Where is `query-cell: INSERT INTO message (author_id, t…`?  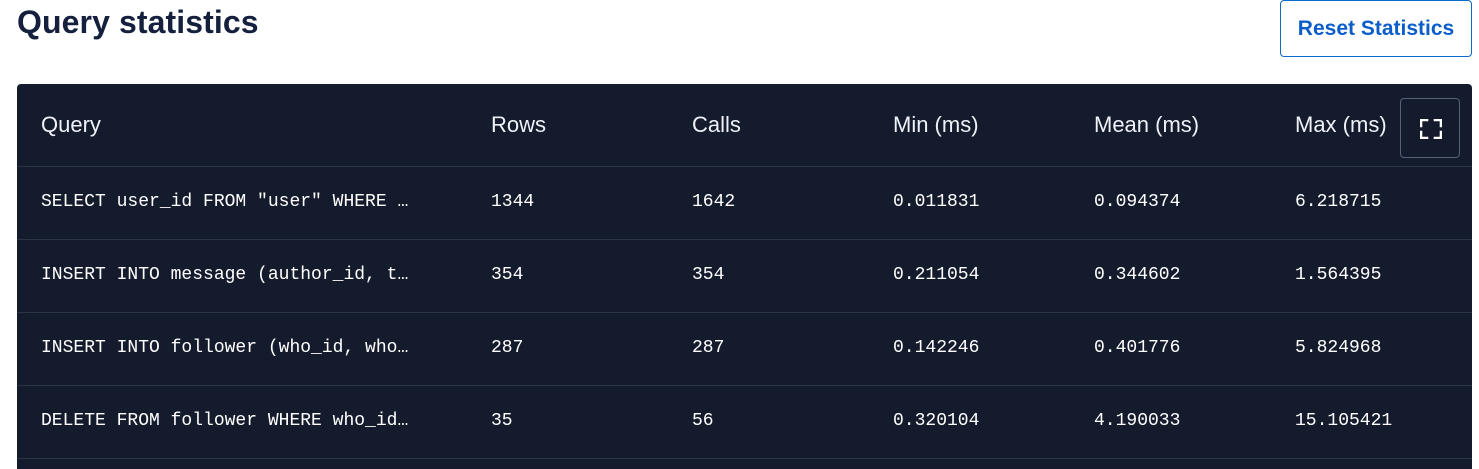 query-cell: INSERT INTO message (author_id, t… is located at coordinates (225, 275).